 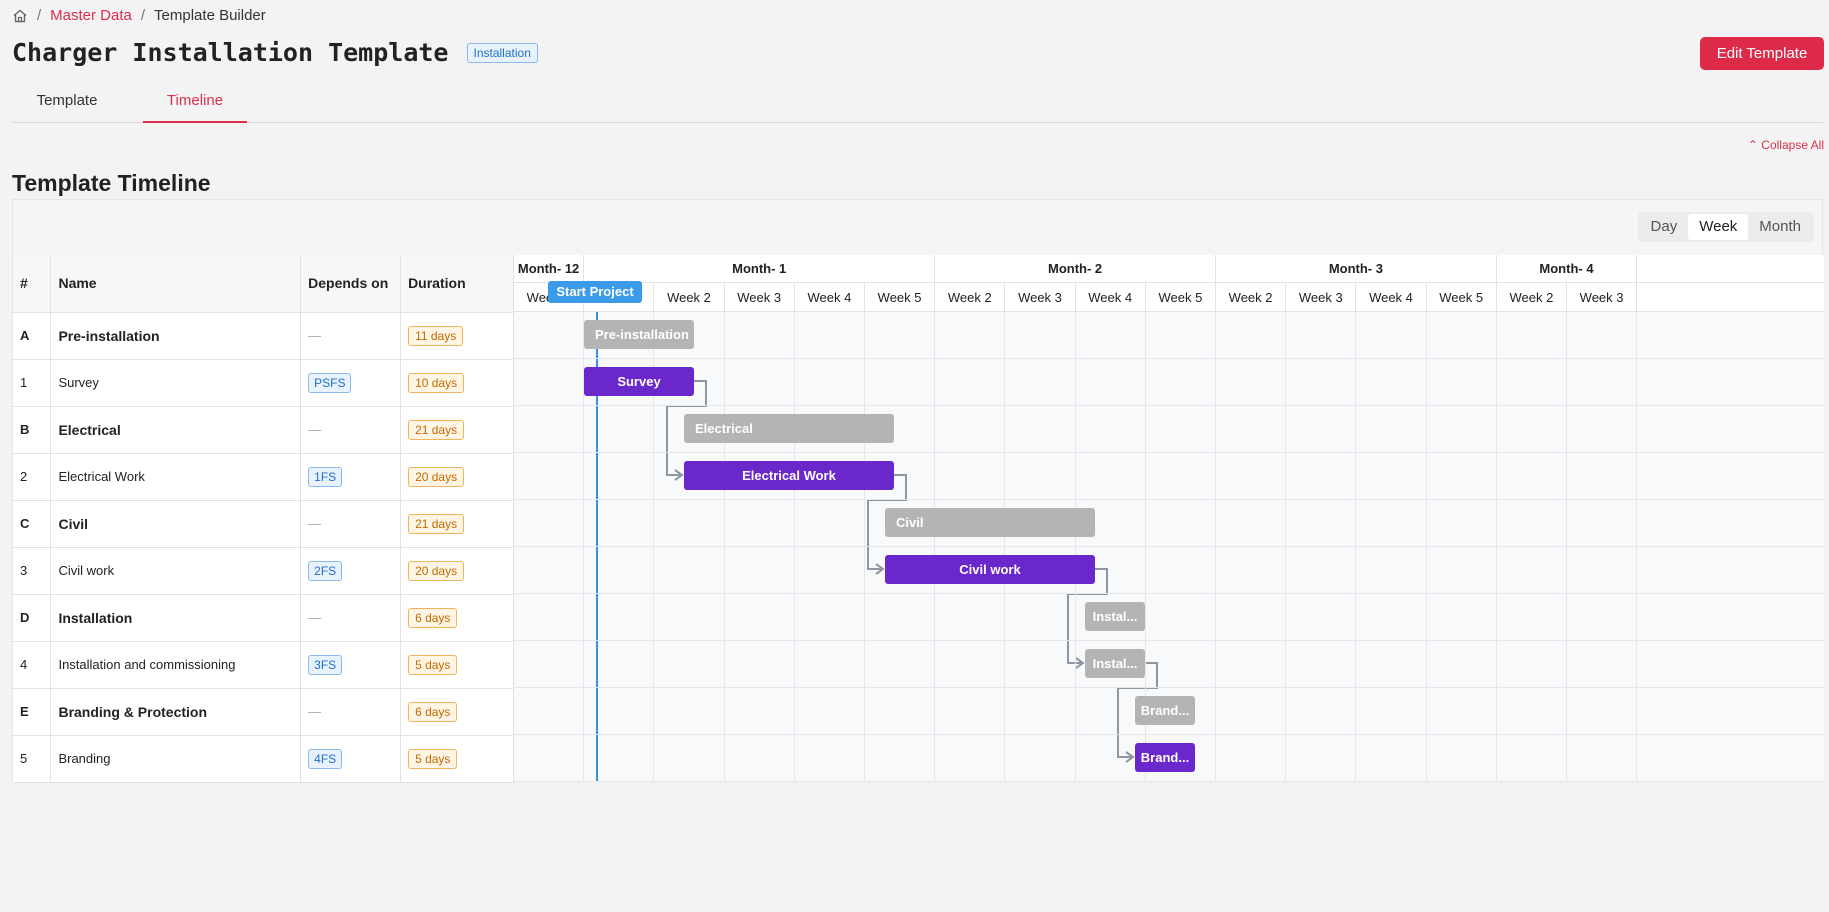 What do you see at coordinates (176, 759) in the screenshot?
I see `row-name: Branding` at bounding box center [176, 759].